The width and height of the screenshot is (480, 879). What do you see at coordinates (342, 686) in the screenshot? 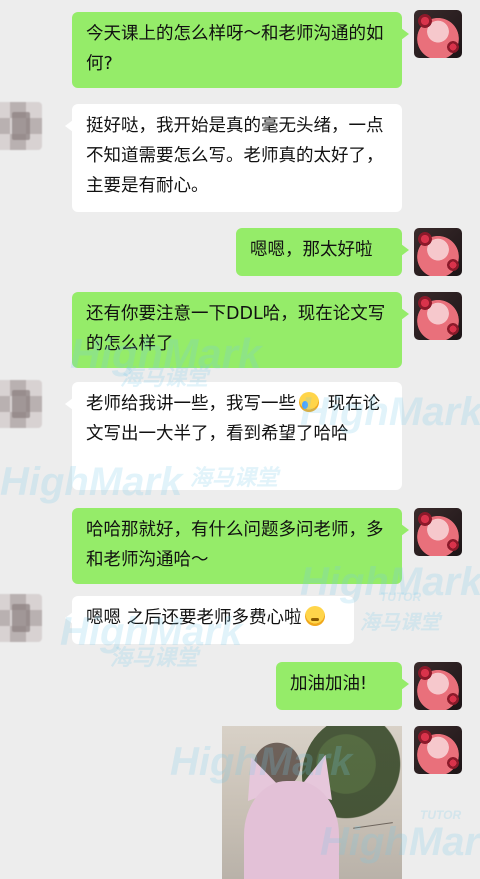
I see `outgoing-message: 加油加油!` at bounding box center [342, 686].